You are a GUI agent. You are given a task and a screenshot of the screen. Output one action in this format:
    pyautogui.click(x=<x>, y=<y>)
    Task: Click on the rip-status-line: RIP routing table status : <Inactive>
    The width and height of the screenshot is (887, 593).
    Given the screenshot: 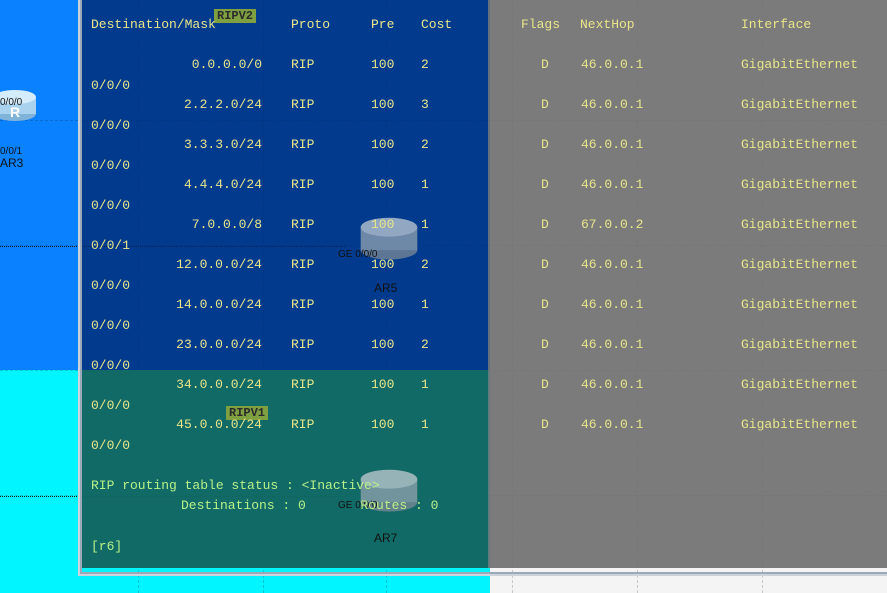 What is the action you would take?
    pyautogui.click(x=235, y=485)
    